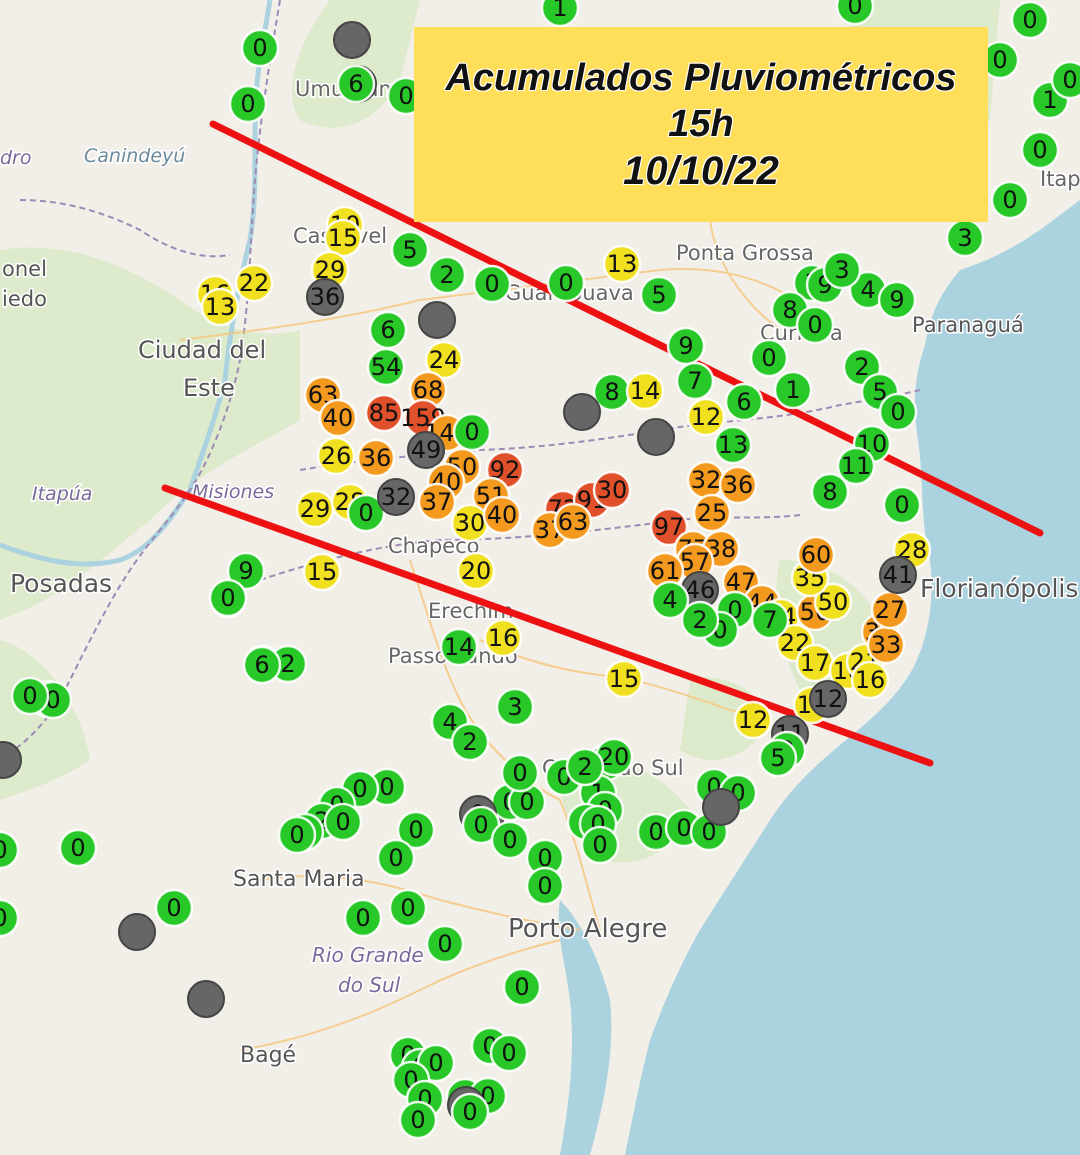 The width and height of the screenshot is (1080, 1155). What do you see at coordinates (437, 502) in the screenshot?
I see `station-marker: 37` at bounding box center [437, 502].